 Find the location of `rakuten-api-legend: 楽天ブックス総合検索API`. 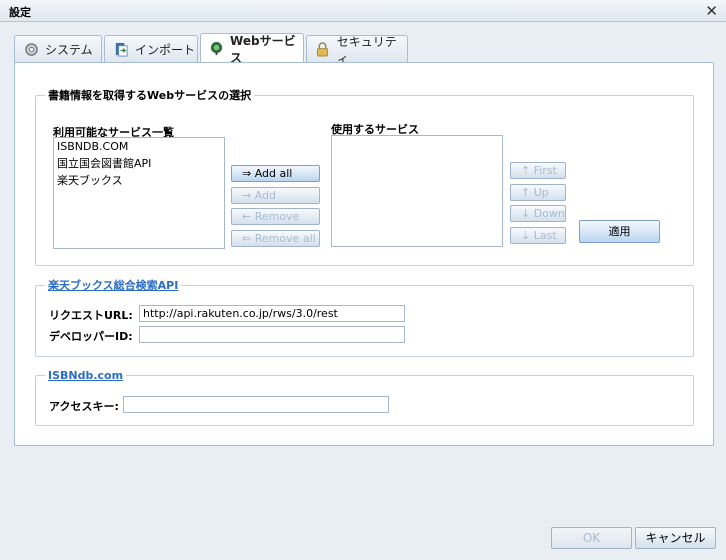

rakuten-api-legend: 楽天ブックス総合検索API is located at coordinates (113, 285).